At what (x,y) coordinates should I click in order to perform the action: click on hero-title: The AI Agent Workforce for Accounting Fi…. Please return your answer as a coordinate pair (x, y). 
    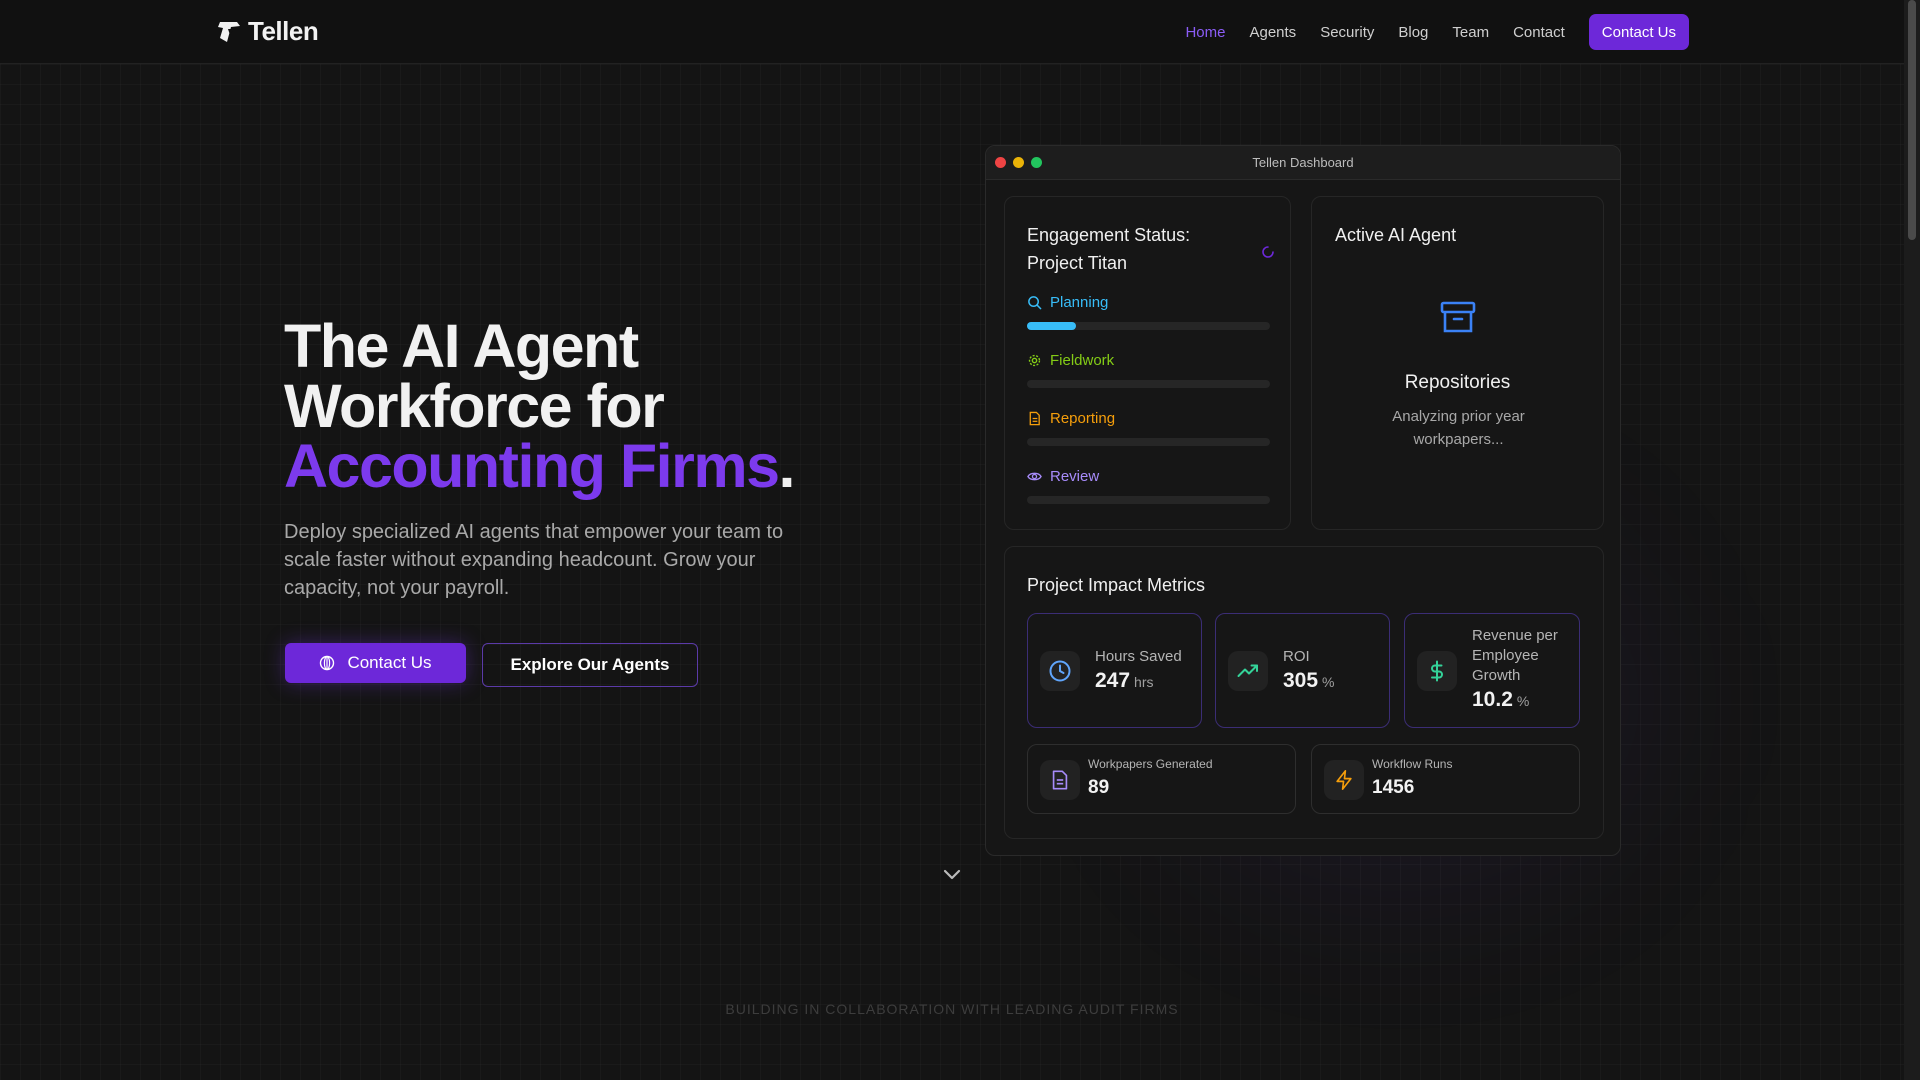
    Looking at the image, I should click on (540, 406).